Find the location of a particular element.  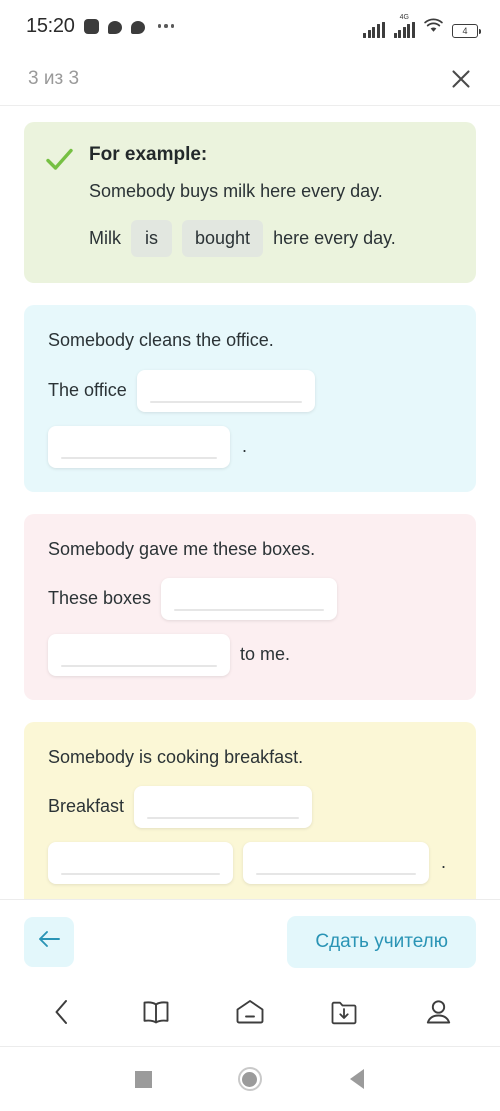

system-back is located at coordinates (357, 1079).